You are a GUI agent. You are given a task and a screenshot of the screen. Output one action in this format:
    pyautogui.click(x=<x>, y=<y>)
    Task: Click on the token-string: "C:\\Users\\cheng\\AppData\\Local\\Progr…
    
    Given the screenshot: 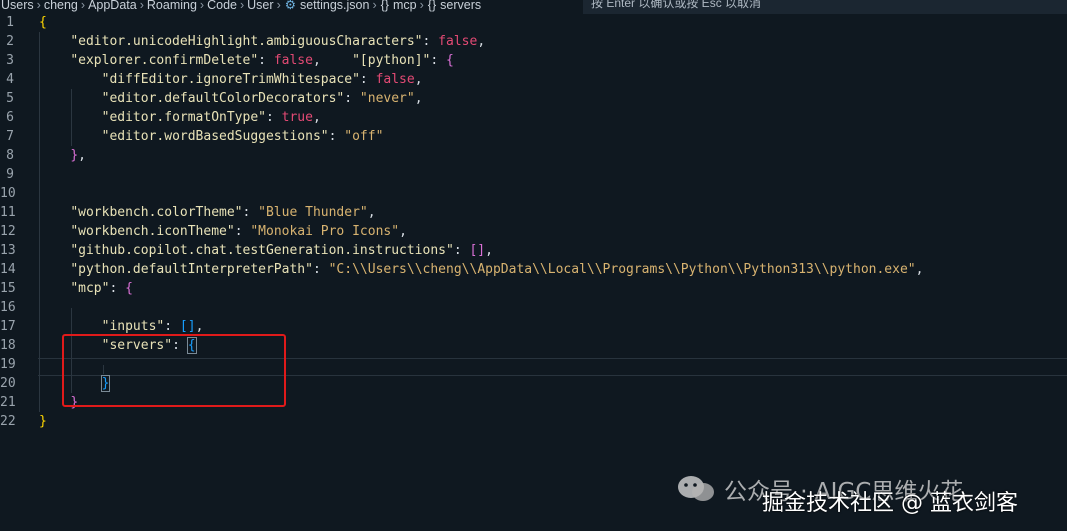 What is the action you would take?
    pyautogui.click(x=622, y=269)
    